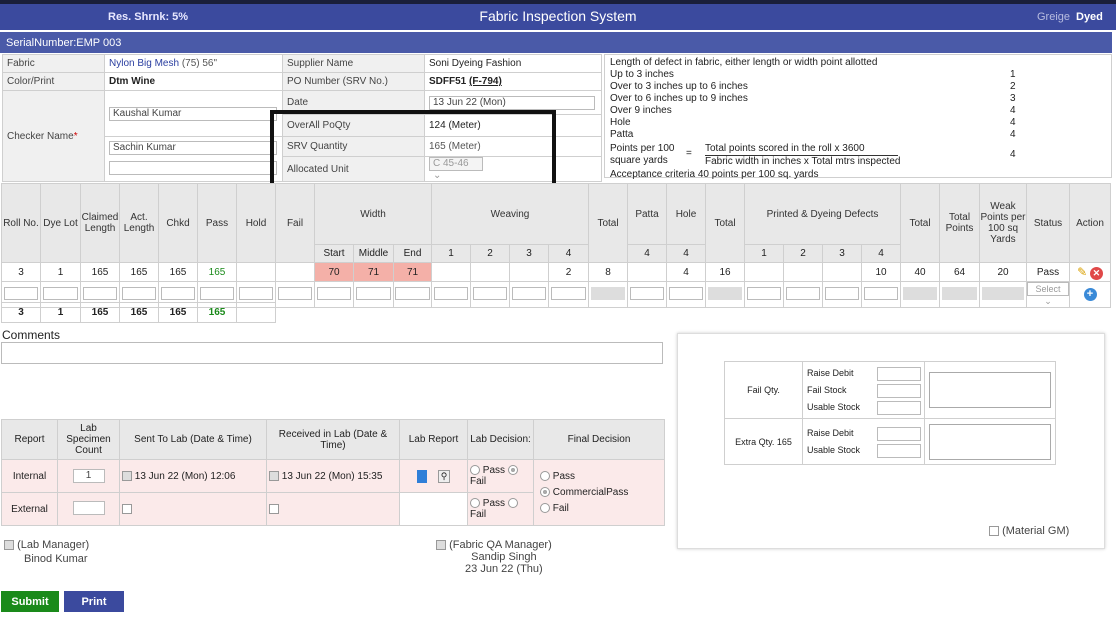 The image size is (1116, 624). What do you see at coordinates (568, 293) in the screenshot?
I see `input-w4` at bounding box center [568, 293].